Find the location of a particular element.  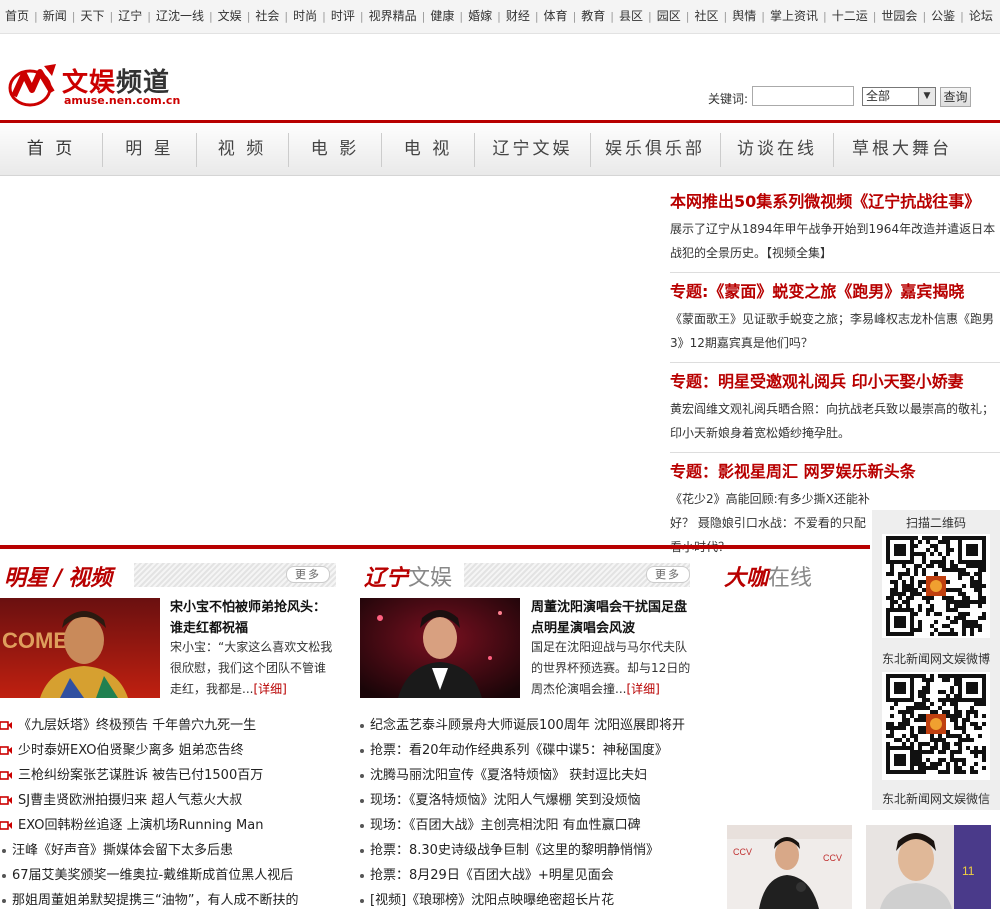

top-nav-item: 园区 is located at coordinates (669, 16).